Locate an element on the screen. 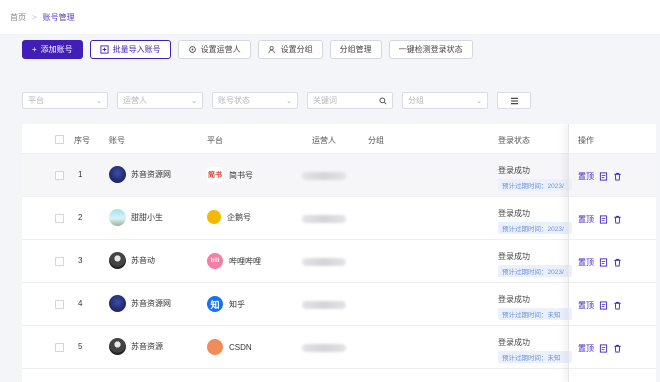 The height and width of the screenshot is (382, 660). header-platform: 平台 is located at coordinates (215, 140).